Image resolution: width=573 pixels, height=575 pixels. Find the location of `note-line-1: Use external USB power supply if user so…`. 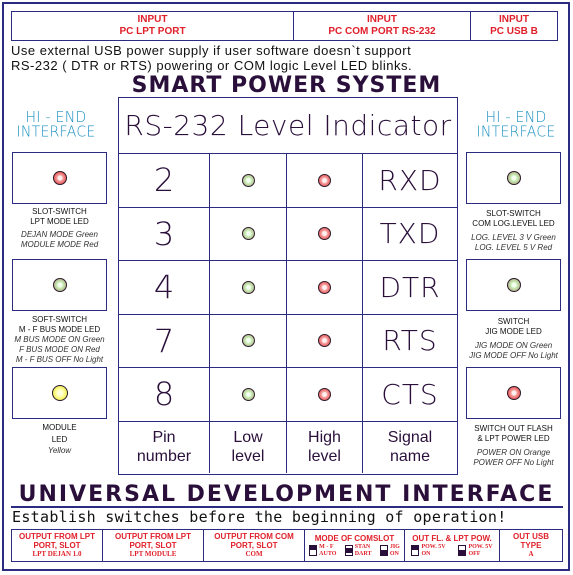

note-line-1: Use external USB power supply if user so… is located at coordinates (211, 50).